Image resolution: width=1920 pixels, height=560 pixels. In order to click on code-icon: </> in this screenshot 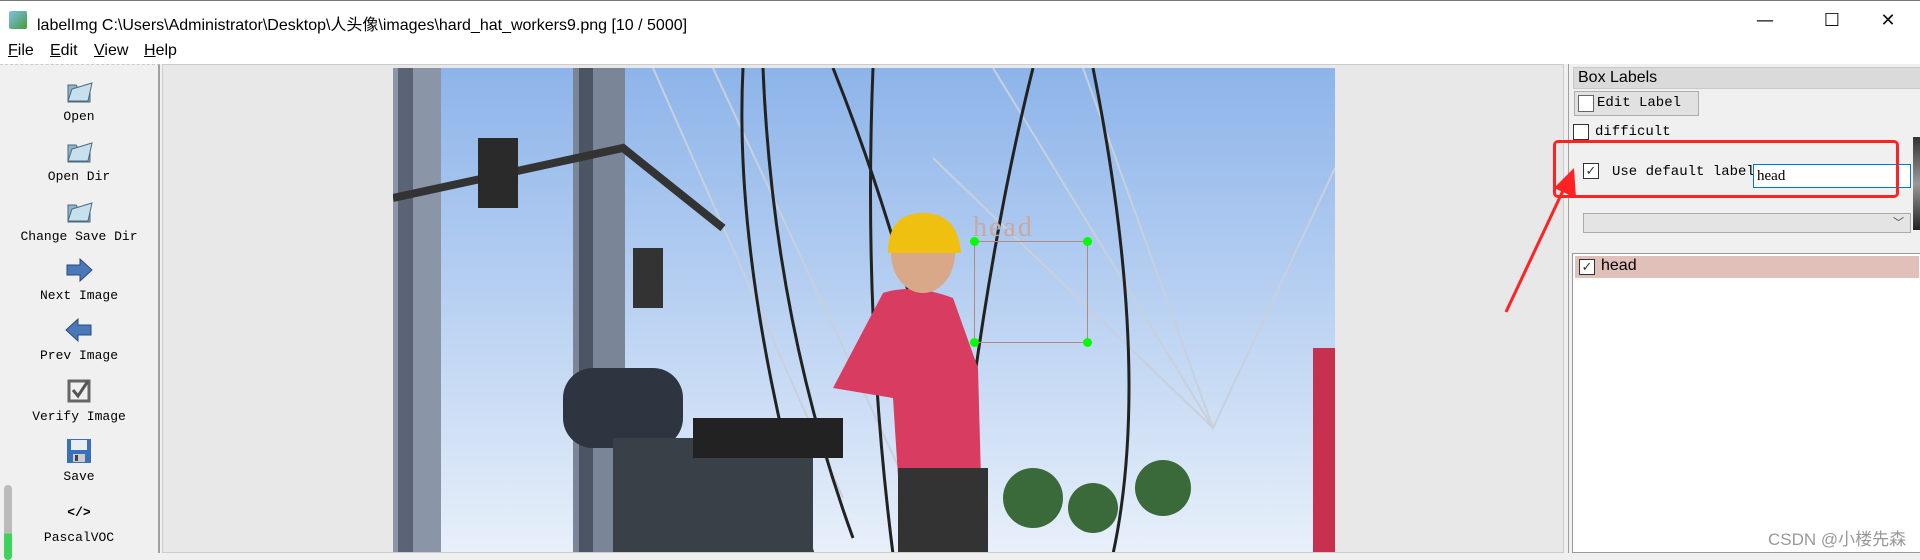, I will do `click(79, 512)`.